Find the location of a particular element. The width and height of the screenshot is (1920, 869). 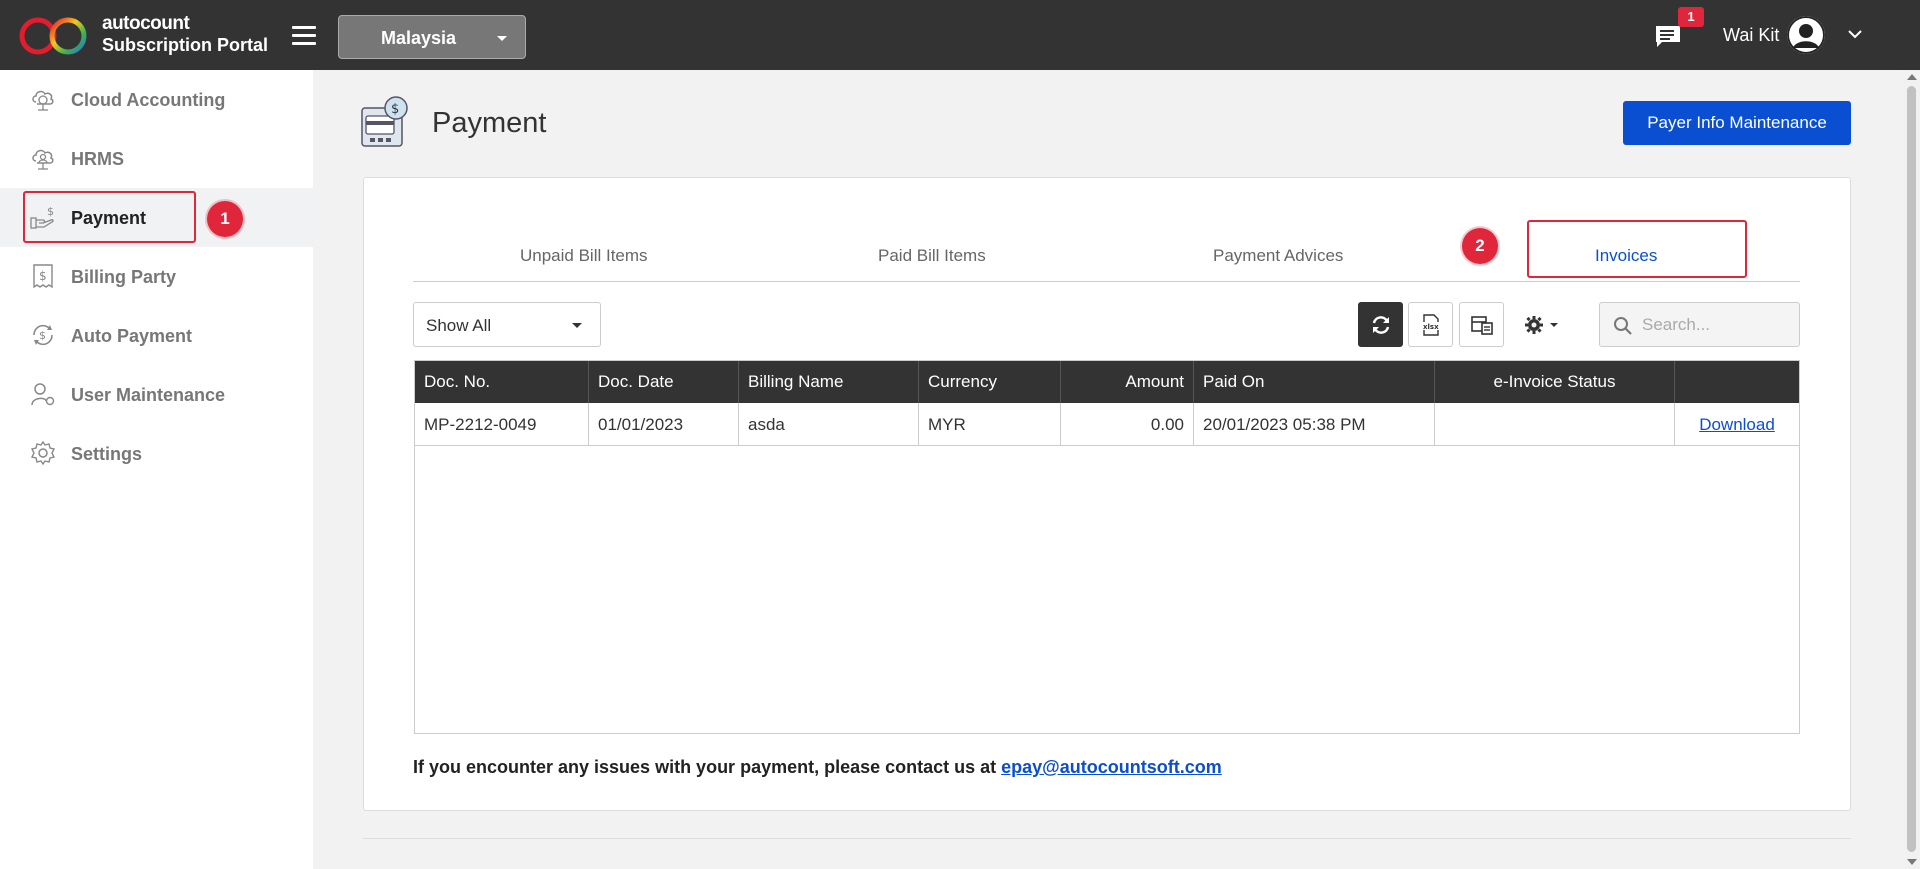

payer-info-maintenance-button: Payer Info Maintenance is located at coordinates (1737, 123).